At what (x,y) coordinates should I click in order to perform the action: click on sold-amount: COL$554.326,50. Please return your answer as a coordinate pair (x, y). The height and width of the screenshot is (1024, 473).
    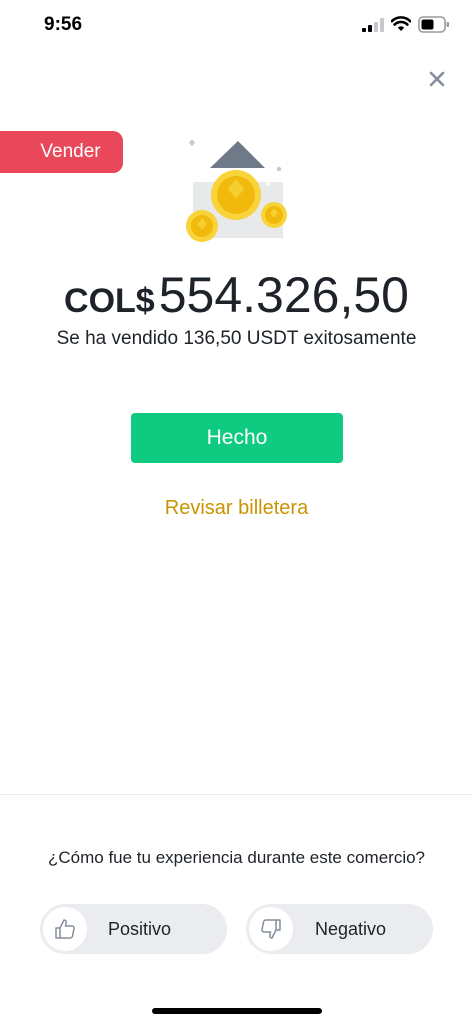
    Looking at the image, I should click on (236, 295).